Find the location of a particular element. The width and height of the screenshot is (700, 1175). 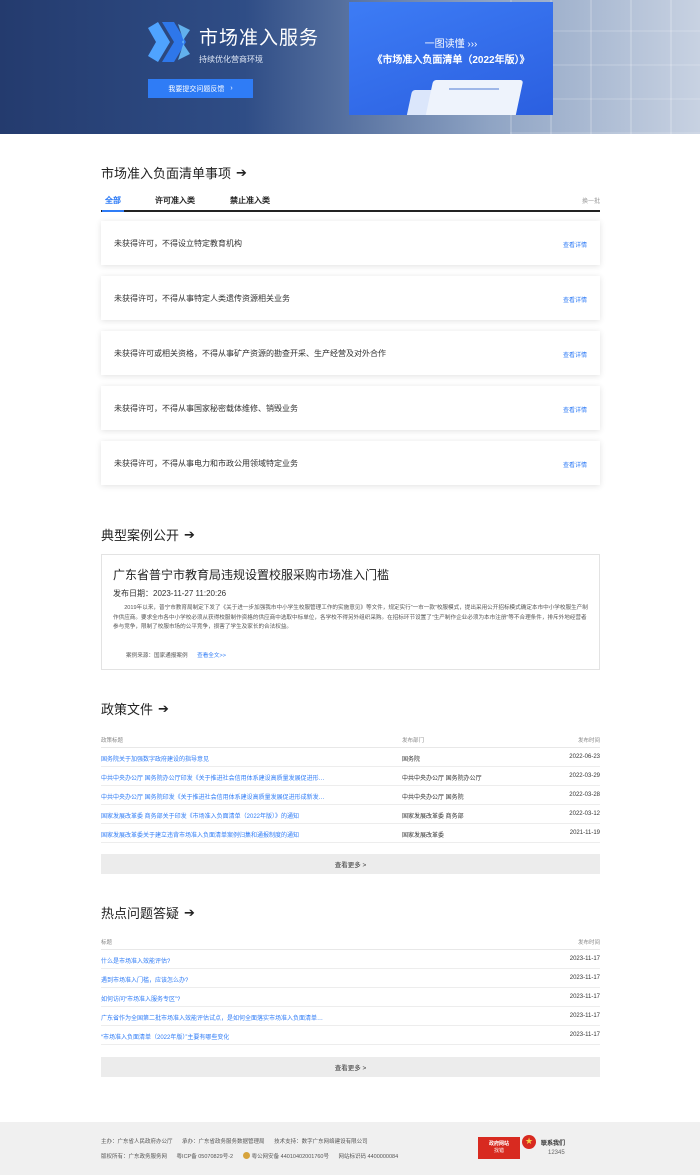

footer-police-record: 粤公网安备 44010402001760号 is located at coordinates (285, 1156).